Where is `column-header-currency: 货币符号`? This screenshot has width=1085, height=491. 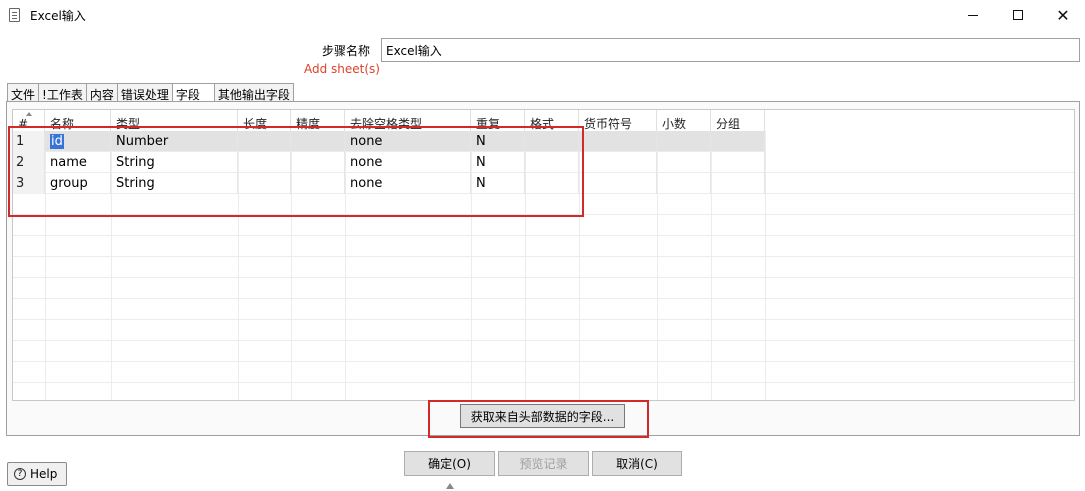 column-header-currency: 货币符号 is located at coordinates (618, 120).